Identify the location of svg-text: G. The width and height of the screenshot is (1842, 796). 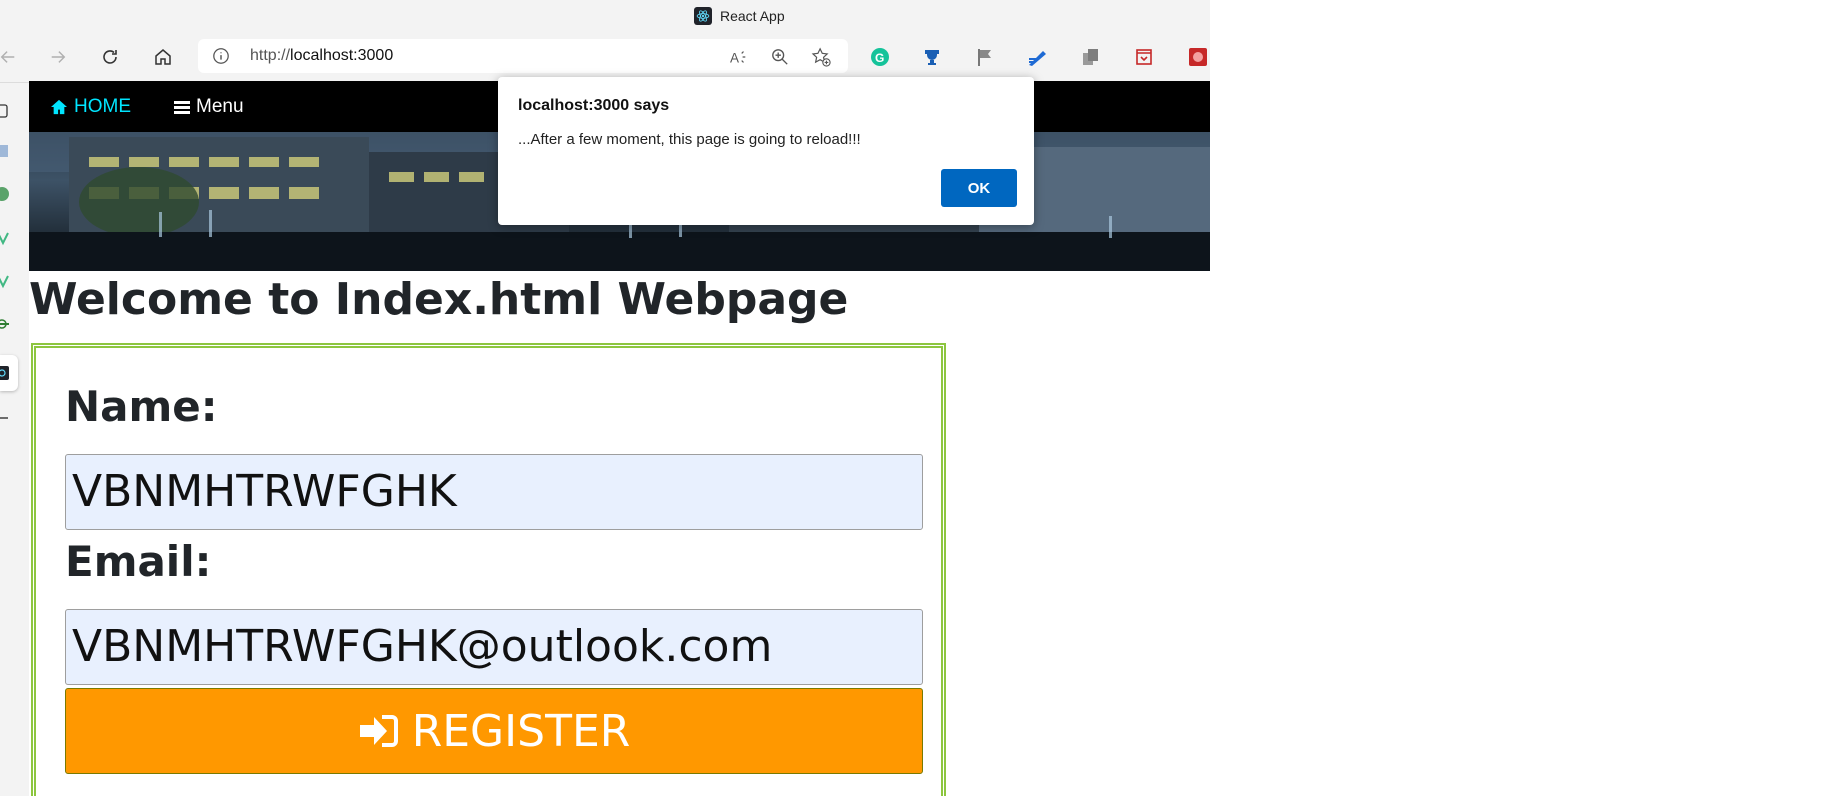
(879, 58).